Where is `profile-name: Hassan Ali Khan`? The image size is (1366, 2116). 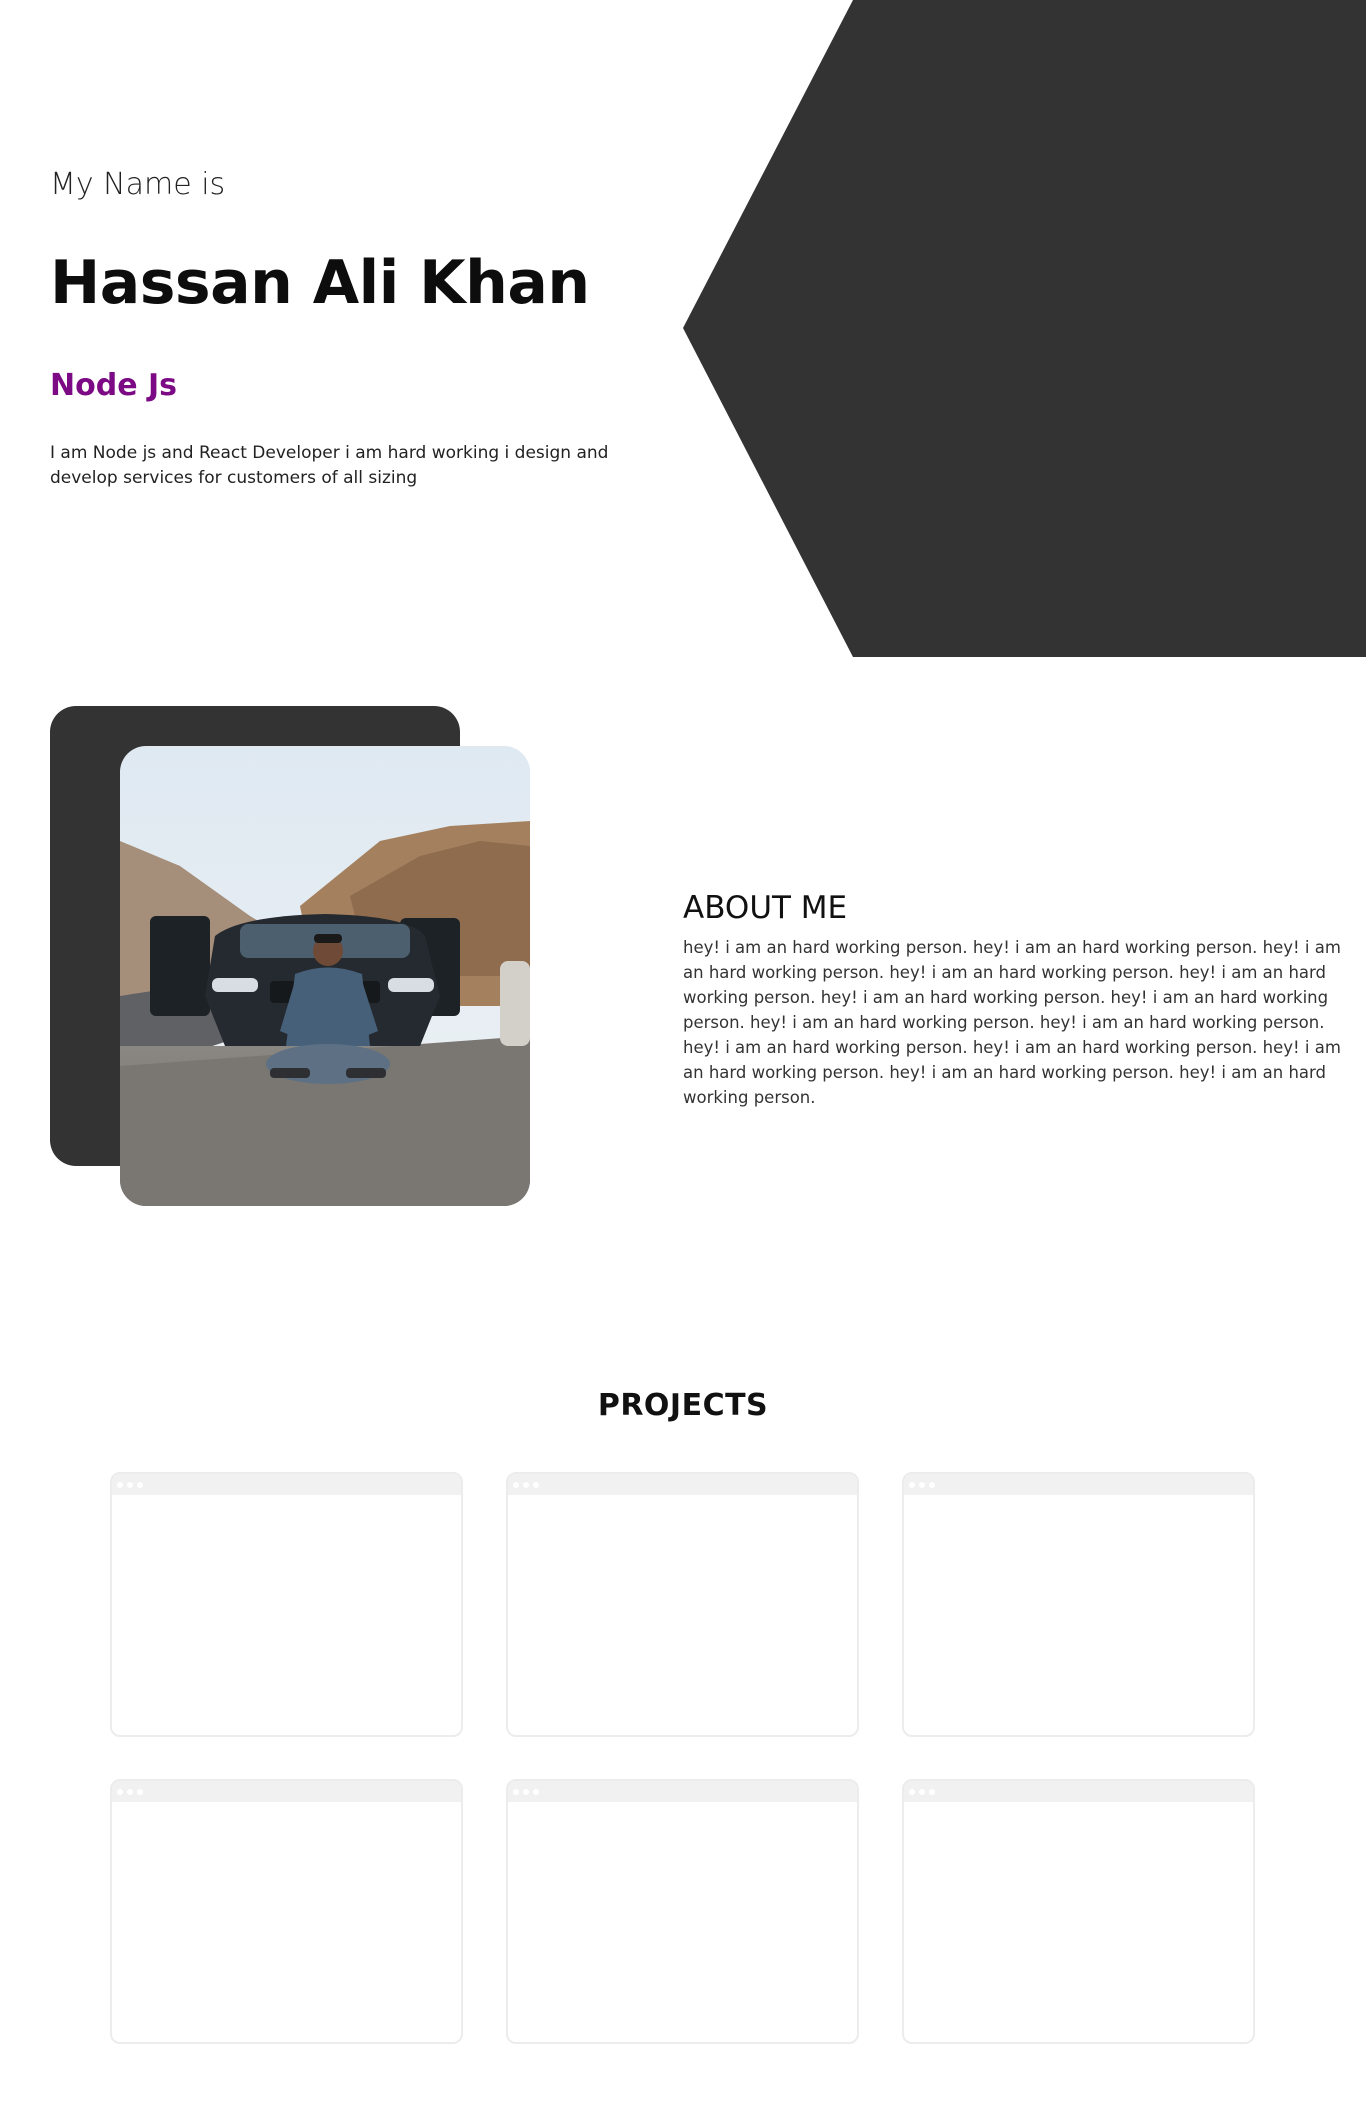 profile-name: Hassan Ali Khan is located at coordinates (320, 283).